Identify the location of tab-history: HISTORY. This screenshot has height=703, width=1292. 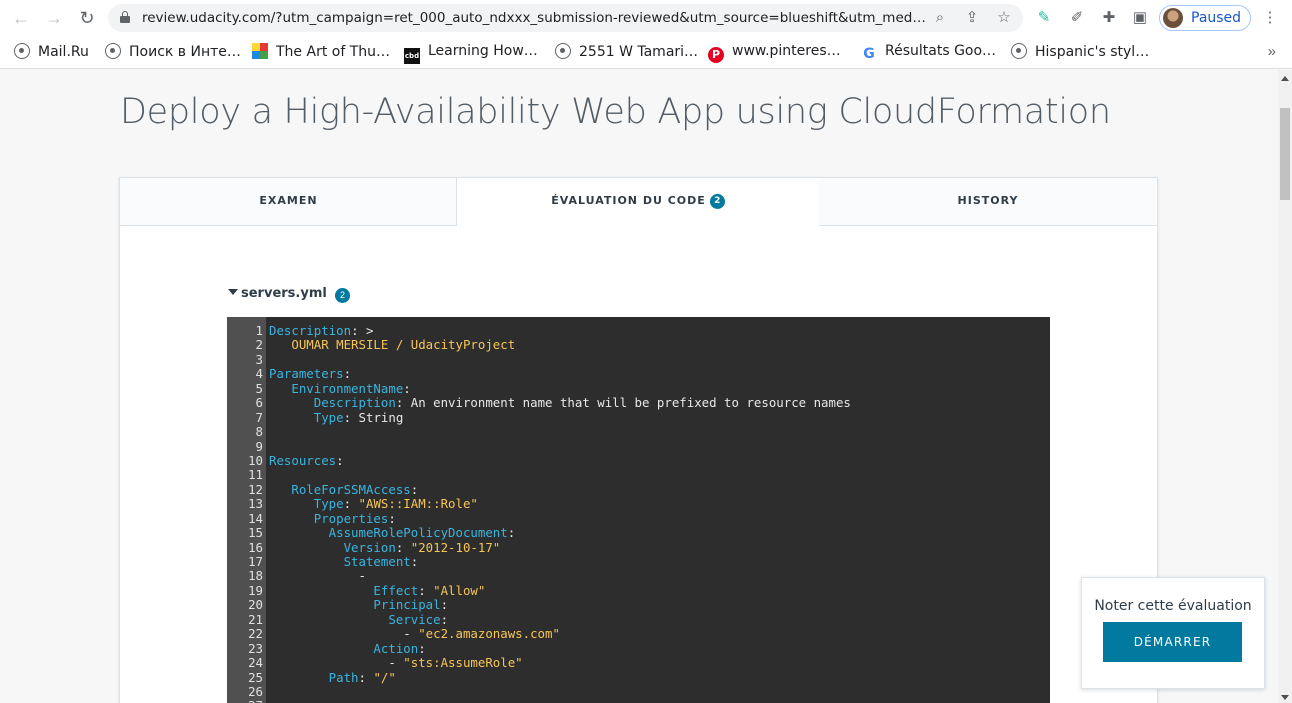
(988, 202).